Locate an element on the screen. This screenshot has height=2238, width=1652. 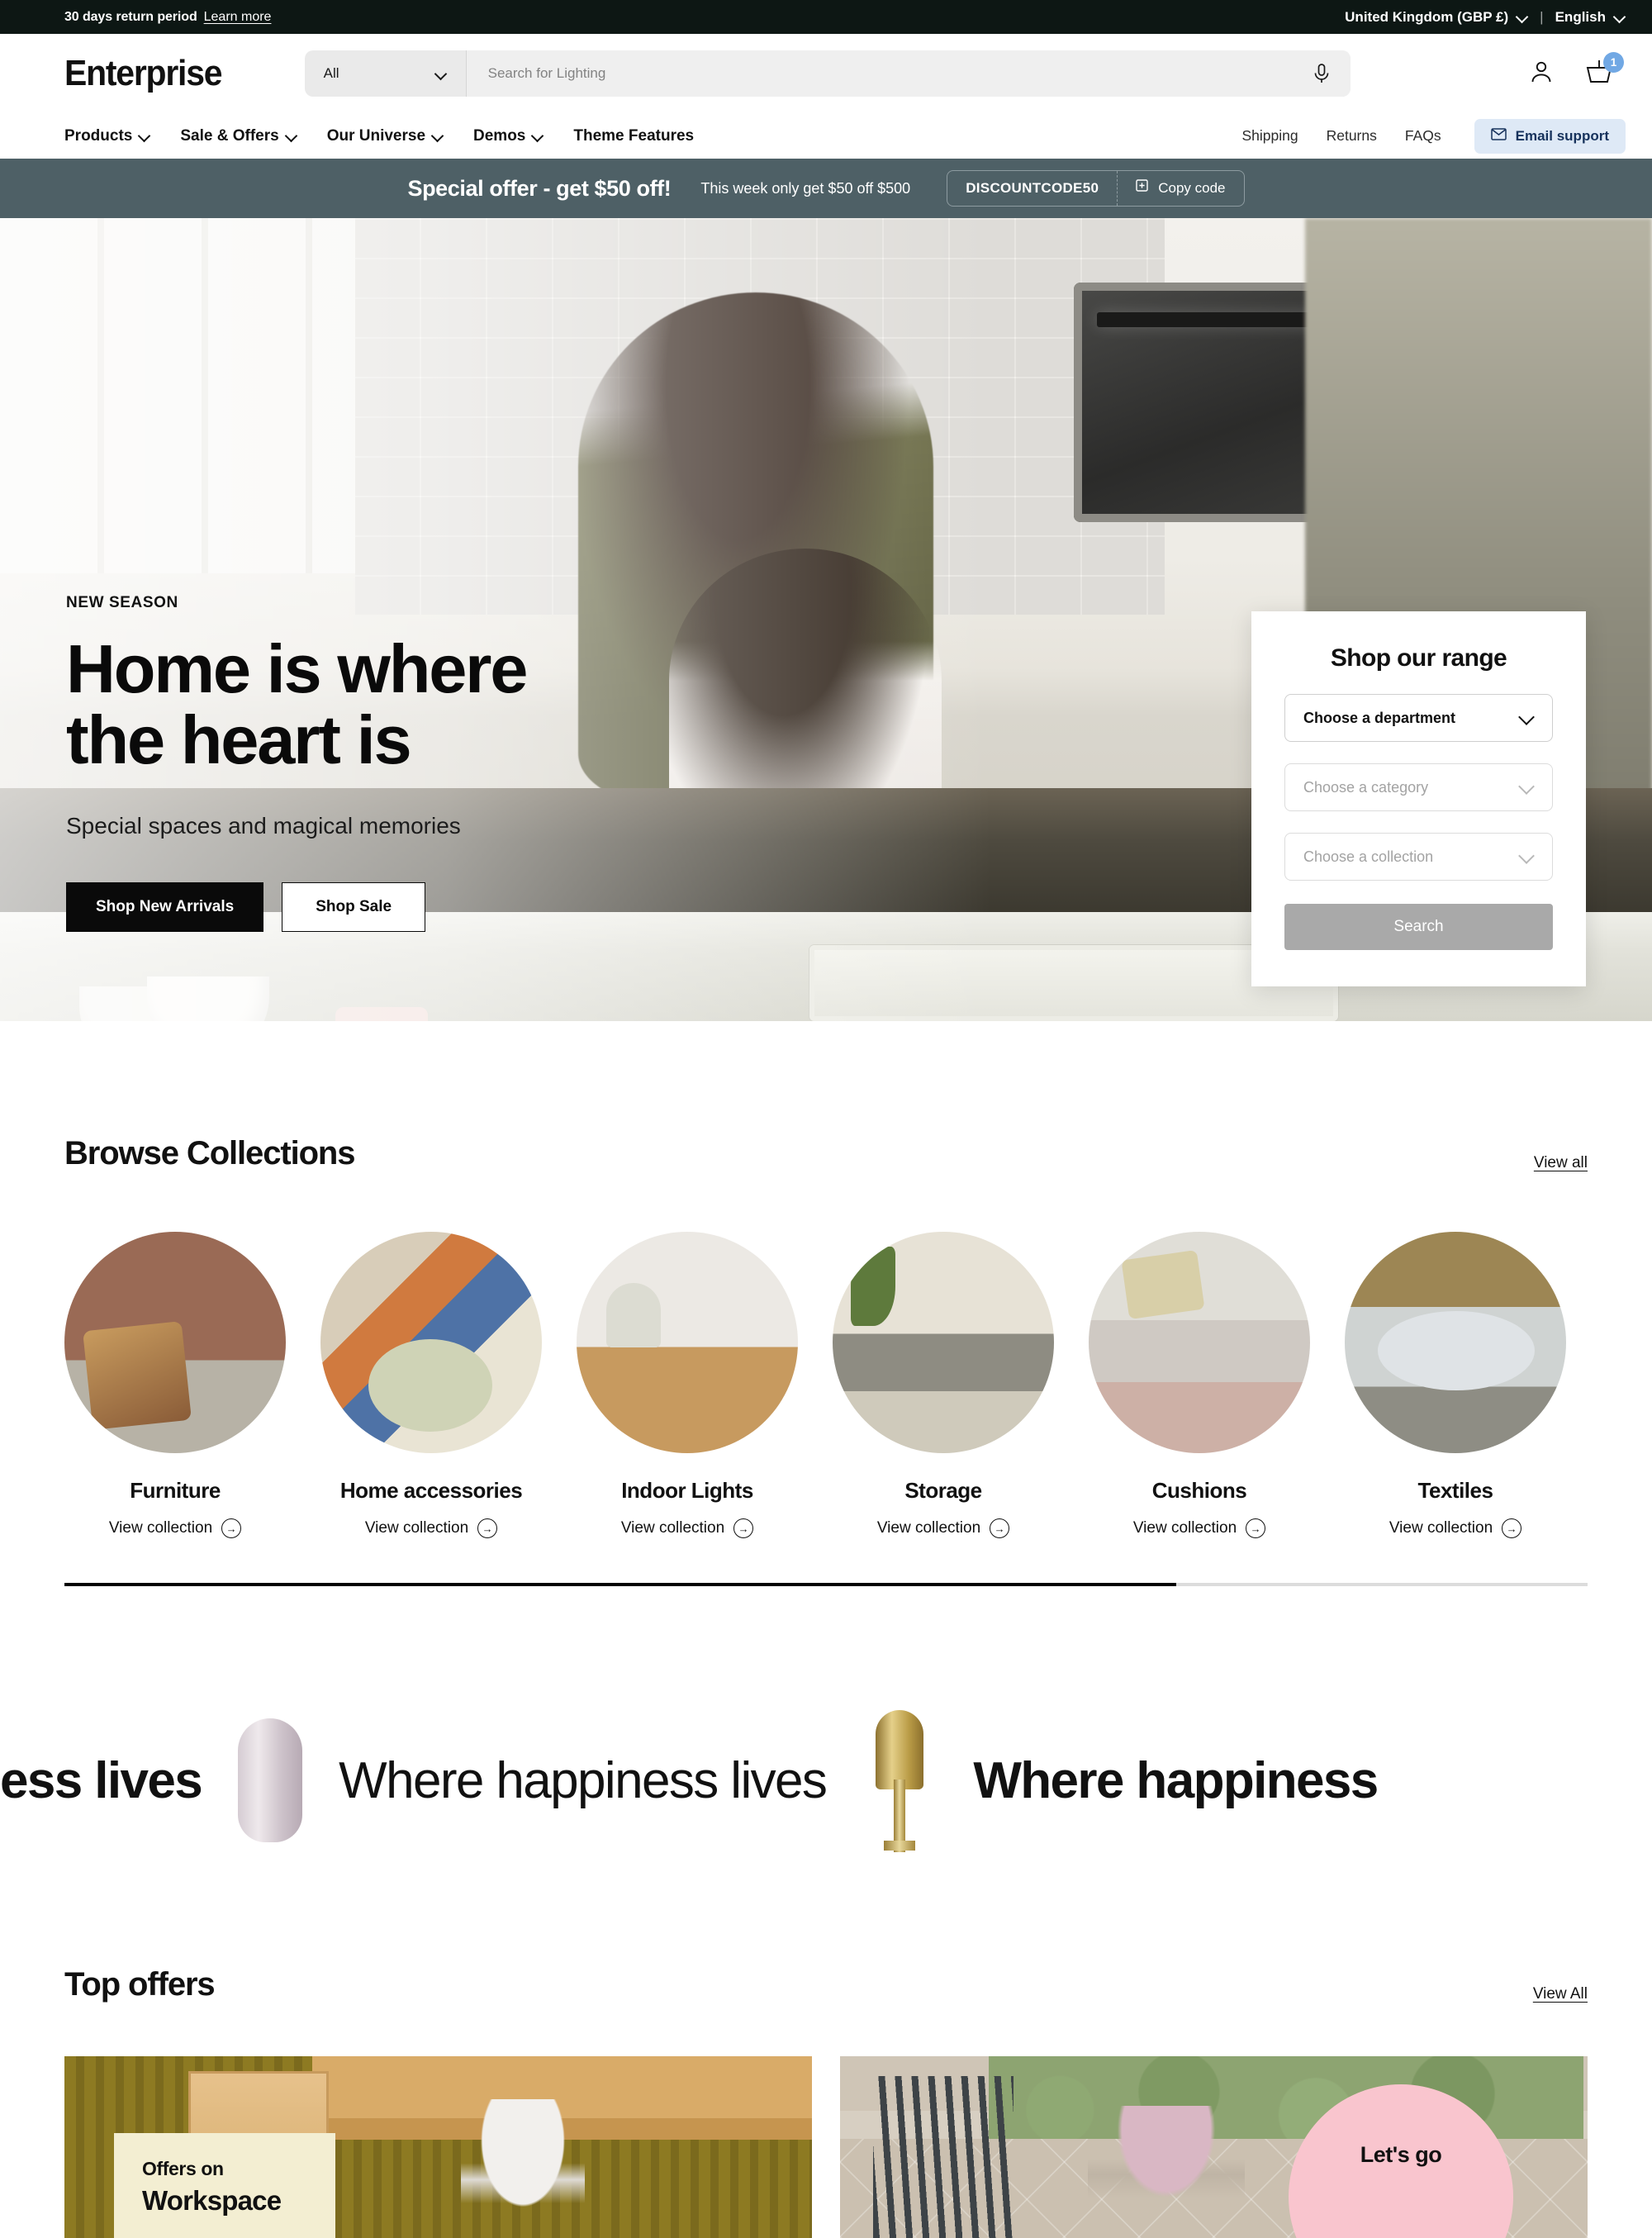
nav-item-label: Our Universe is located at coordinates (376, 136).